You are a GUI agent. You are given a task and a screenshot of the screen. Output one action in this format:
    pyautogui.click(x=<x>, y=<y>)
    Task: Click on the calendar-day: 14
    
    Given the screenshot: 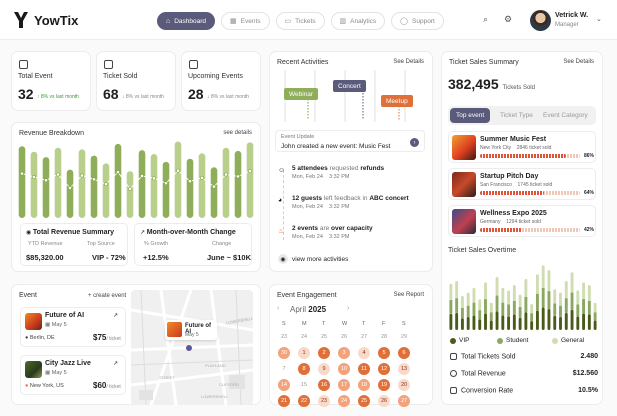 What is the action you would take?
    pyautogui.click(x=284, y=385)
    